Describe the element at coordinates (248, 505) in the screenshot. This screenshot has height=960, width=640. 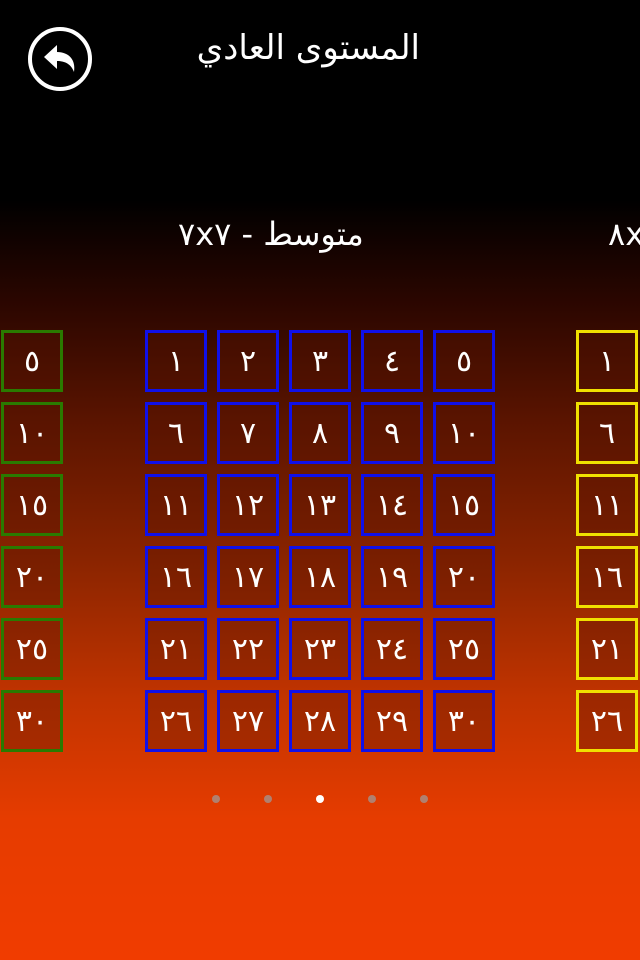
I see `level-button: ١٢` at that location.